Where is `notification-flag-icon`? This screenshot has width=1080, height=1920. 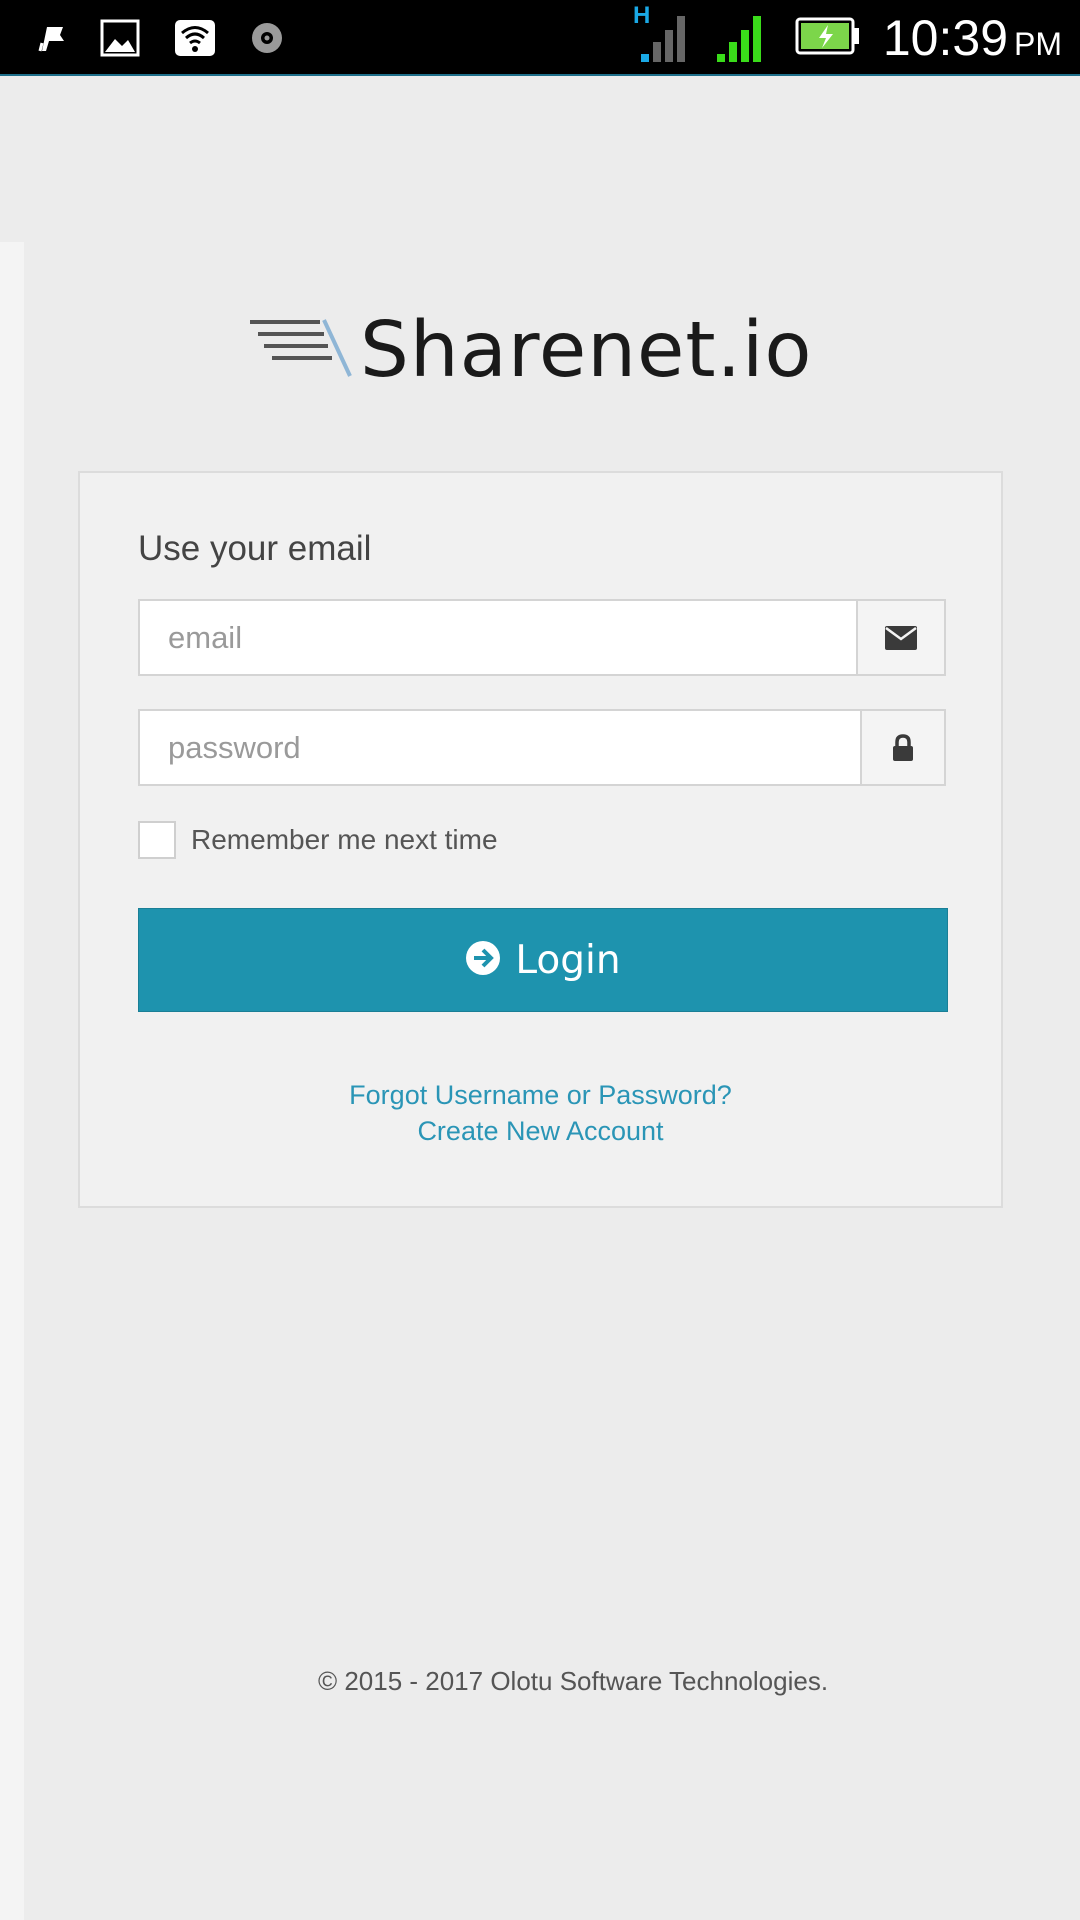
notification-flag-icon is located at coordinates (52, 38).